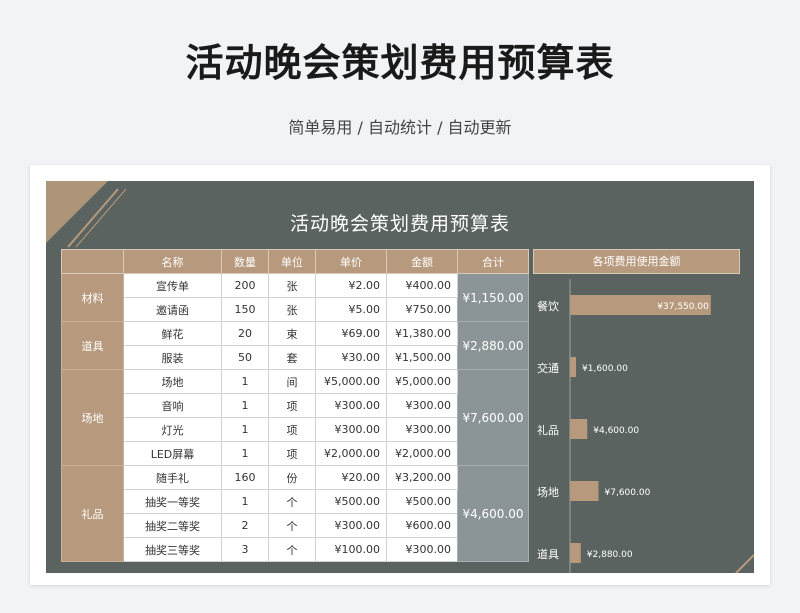 This screenshot has width=800, height=613. What do you see at coordinates (399, 224) in the screenshot?
I see `sheet-title: 活动晚会策划费用预算表` at bounding box center [399, 224].